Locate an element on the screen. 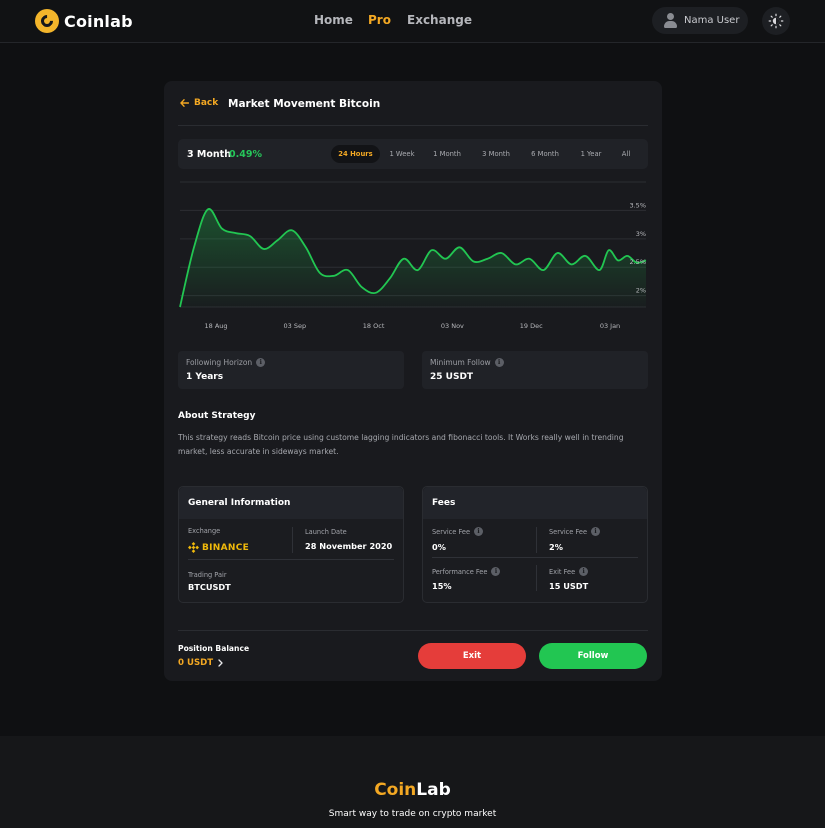 This screenshot has height=828, width=825. range-label: 3 Month is located at coordinates (209, 154).